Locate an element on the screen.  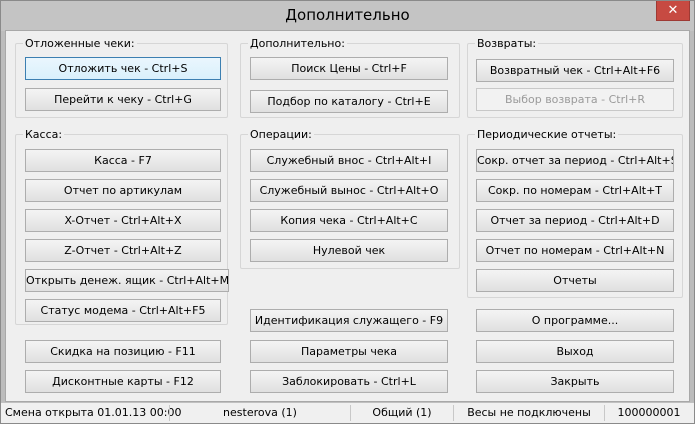
title-bar: Дополнительно ✕ is located at coordinates (347, 16).